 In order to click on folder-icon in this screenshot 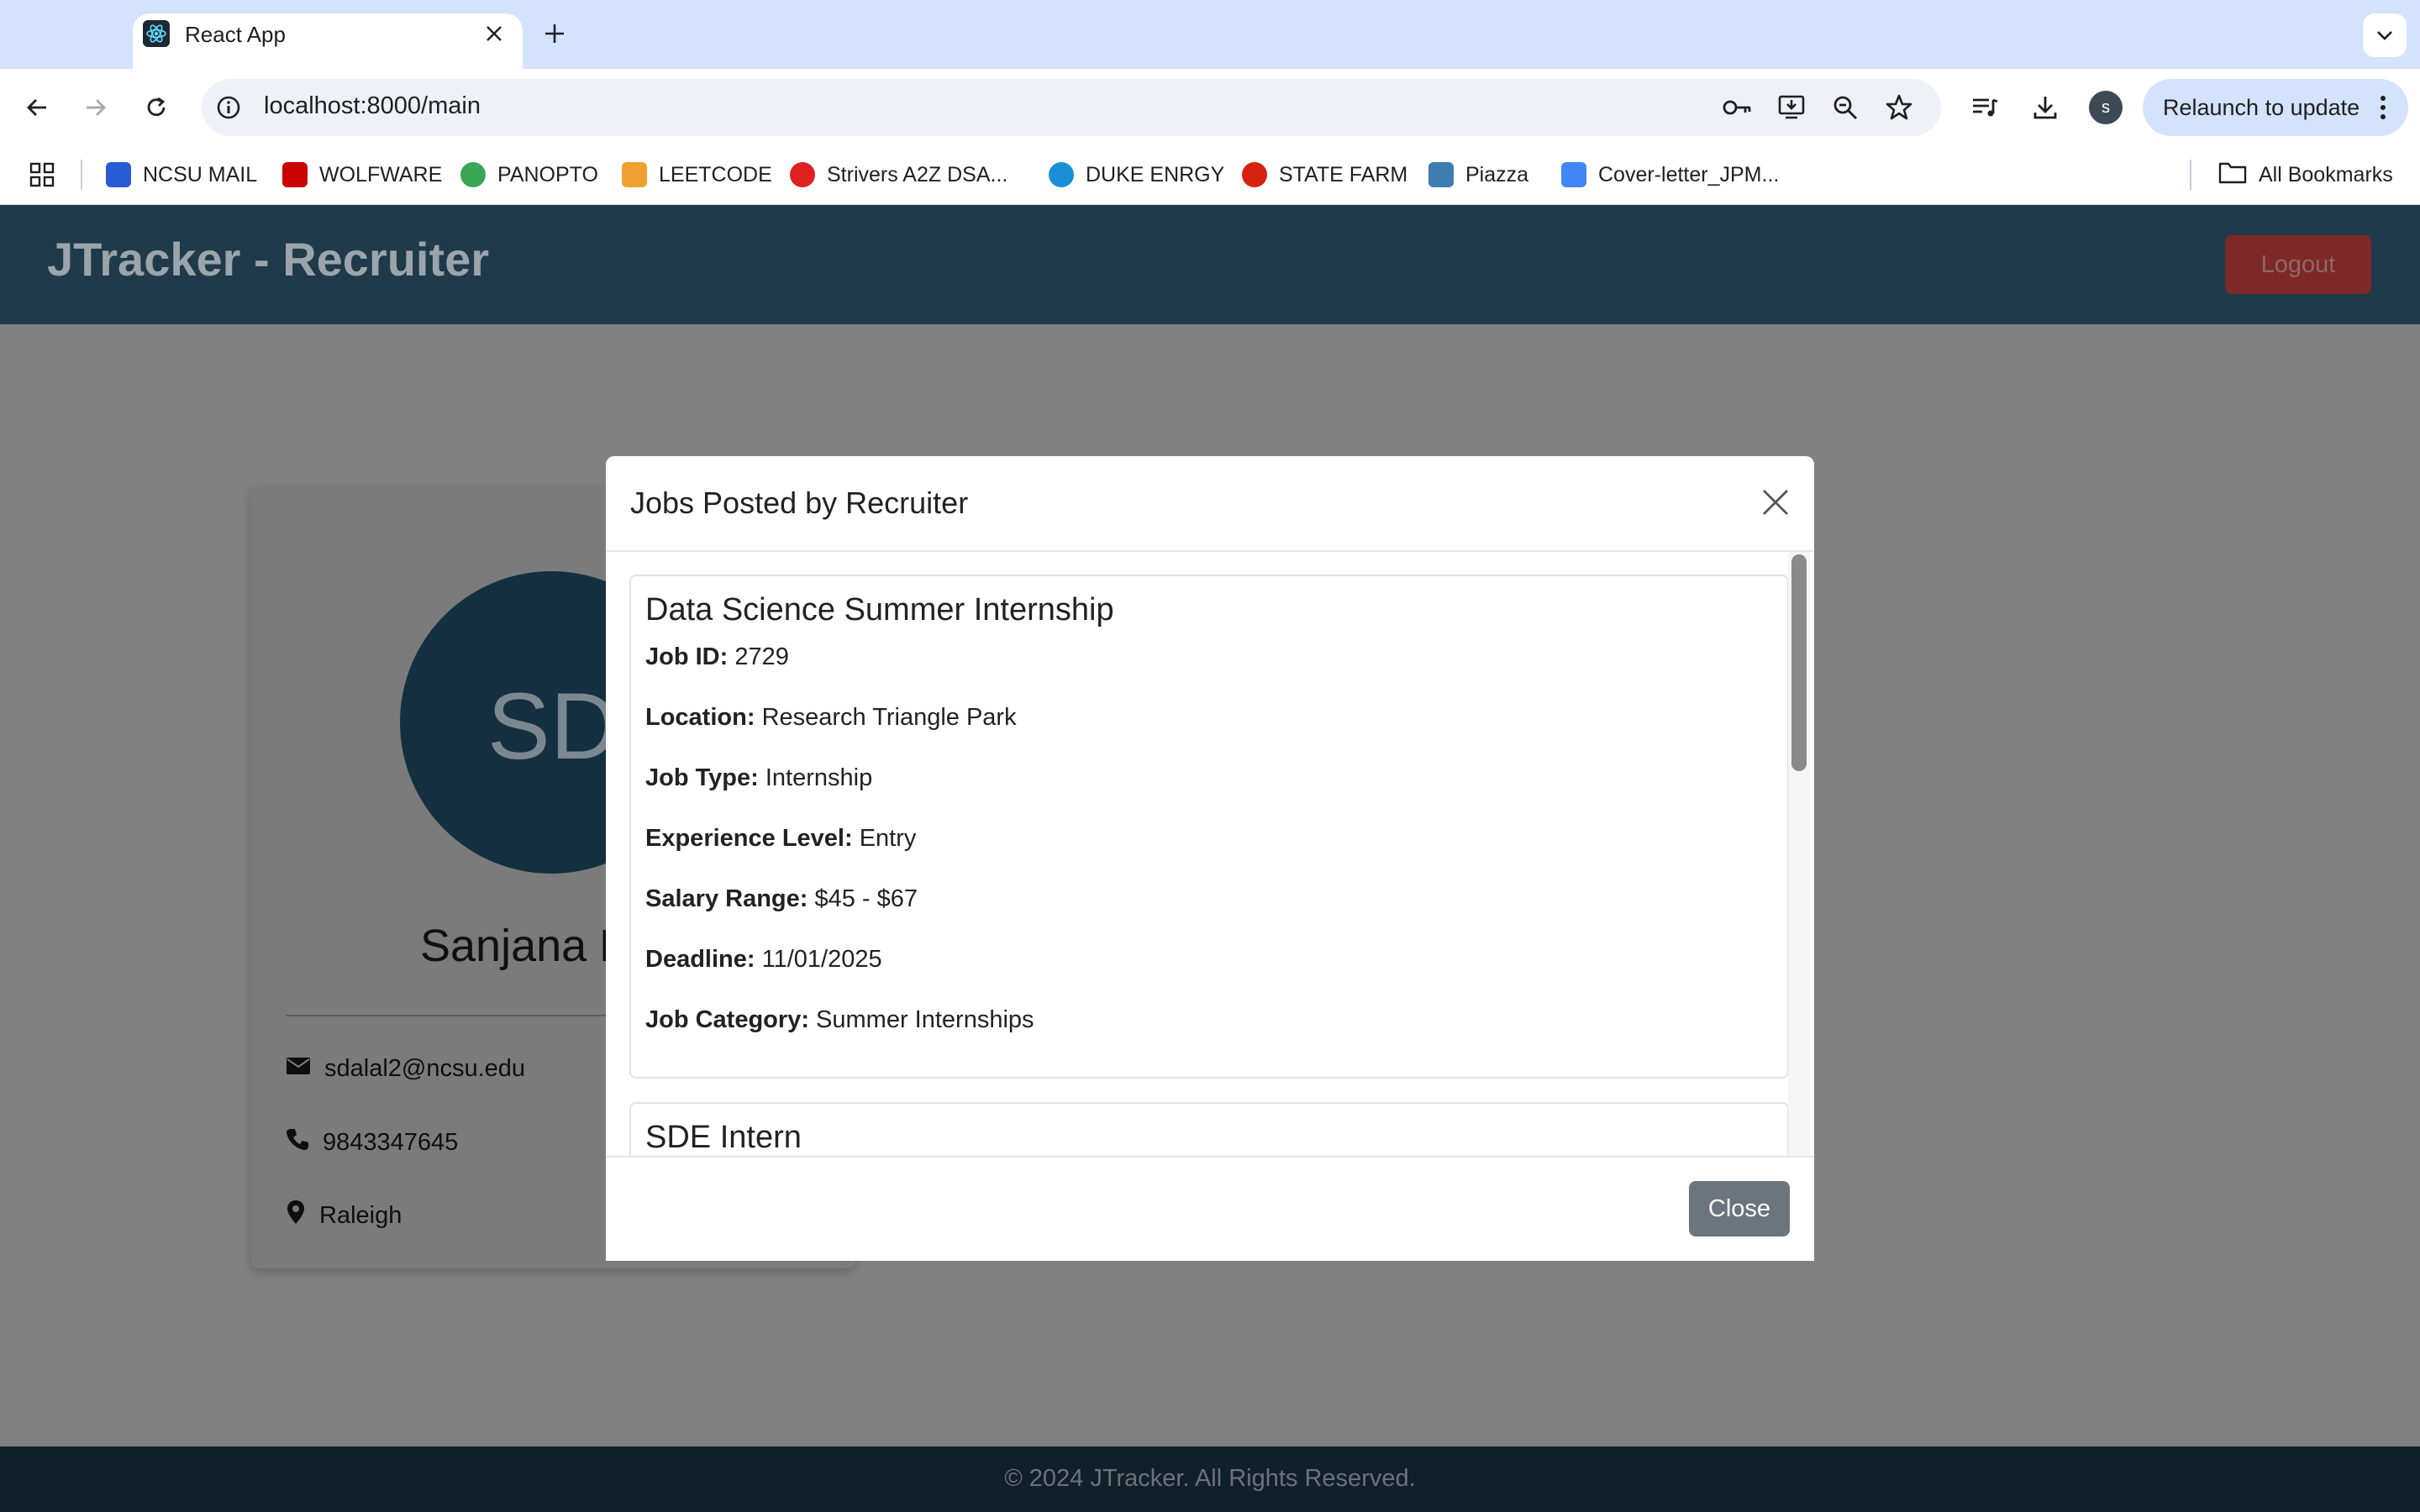, I will do `click(2232, 175)`.